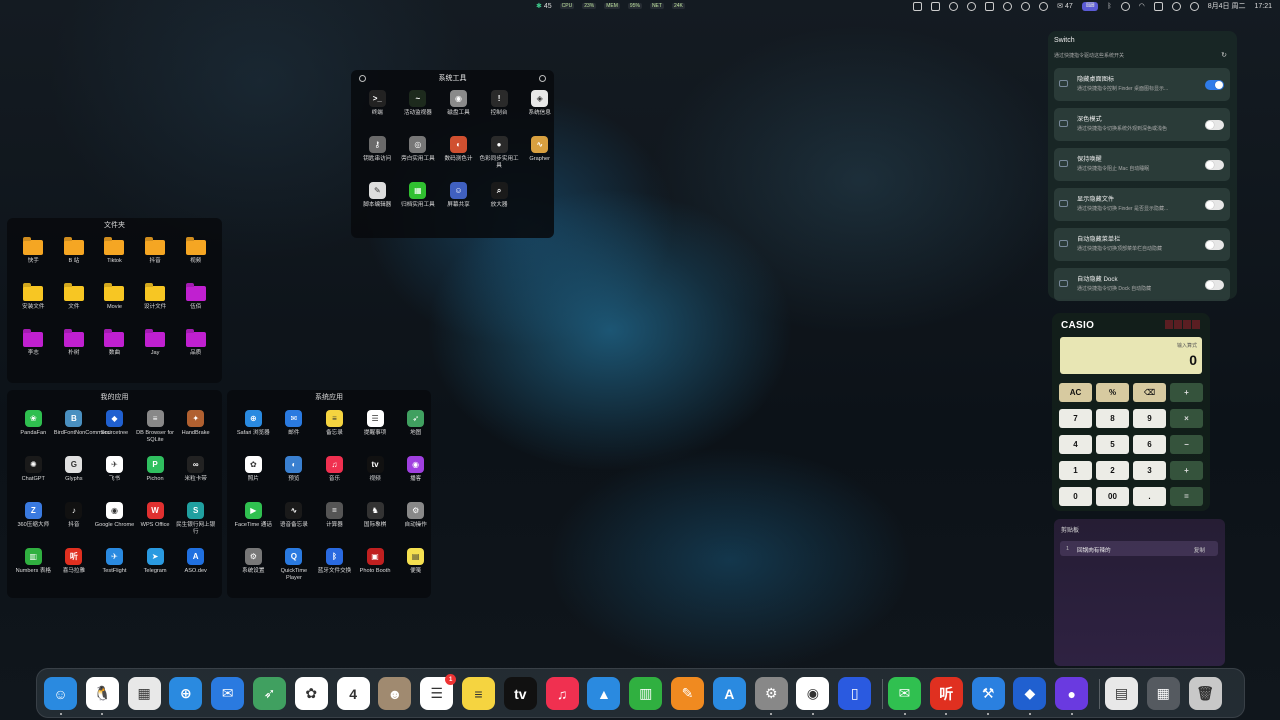 This screenshot has width=1280, height=720. I want to click on refresh-icon: ↻, so click(1224, 55).